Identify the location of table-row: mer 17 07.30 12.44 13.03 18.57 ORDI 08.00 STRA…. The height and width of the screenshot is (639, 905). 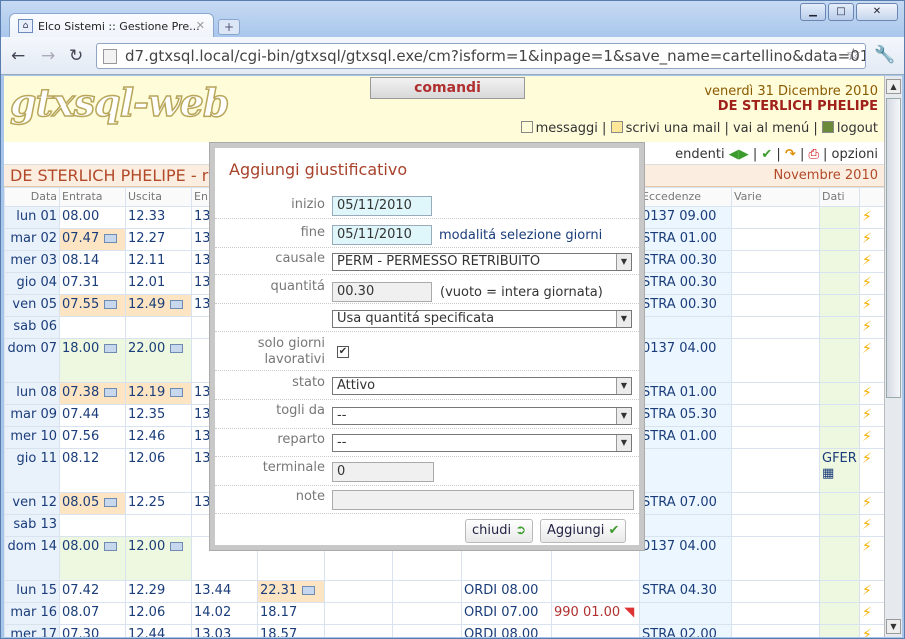
(444, 630).